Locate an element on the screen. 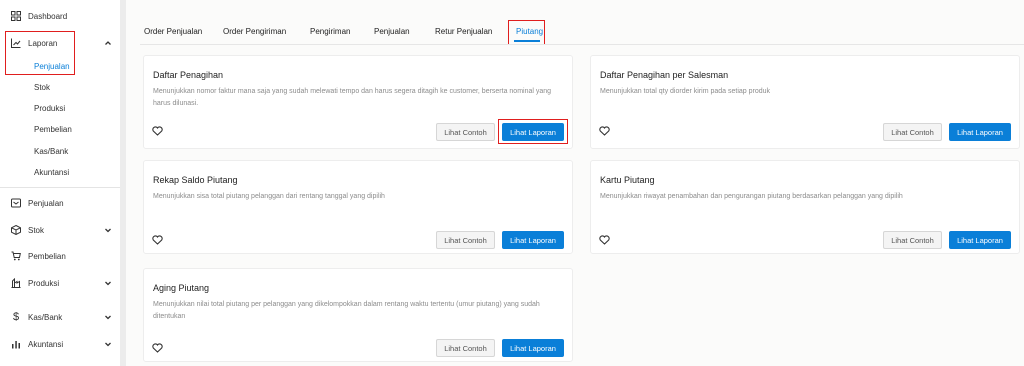 Image resolution: width=1024 pixels, height=366 pixels. card-title: Kartu Piutang is located at coordinates (627, 180).